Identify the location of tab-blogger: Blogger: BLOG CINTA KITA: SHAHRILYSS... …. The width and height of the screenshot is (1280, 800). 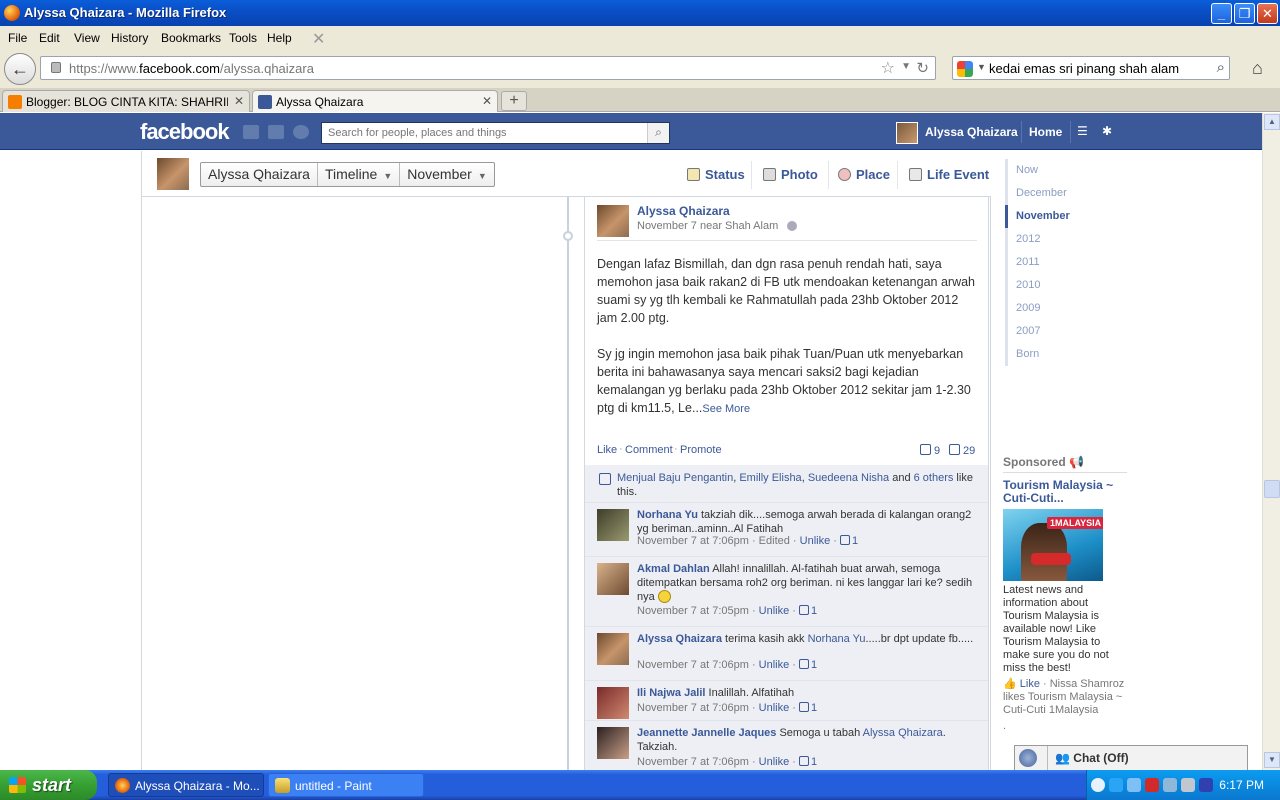
(126, 101).